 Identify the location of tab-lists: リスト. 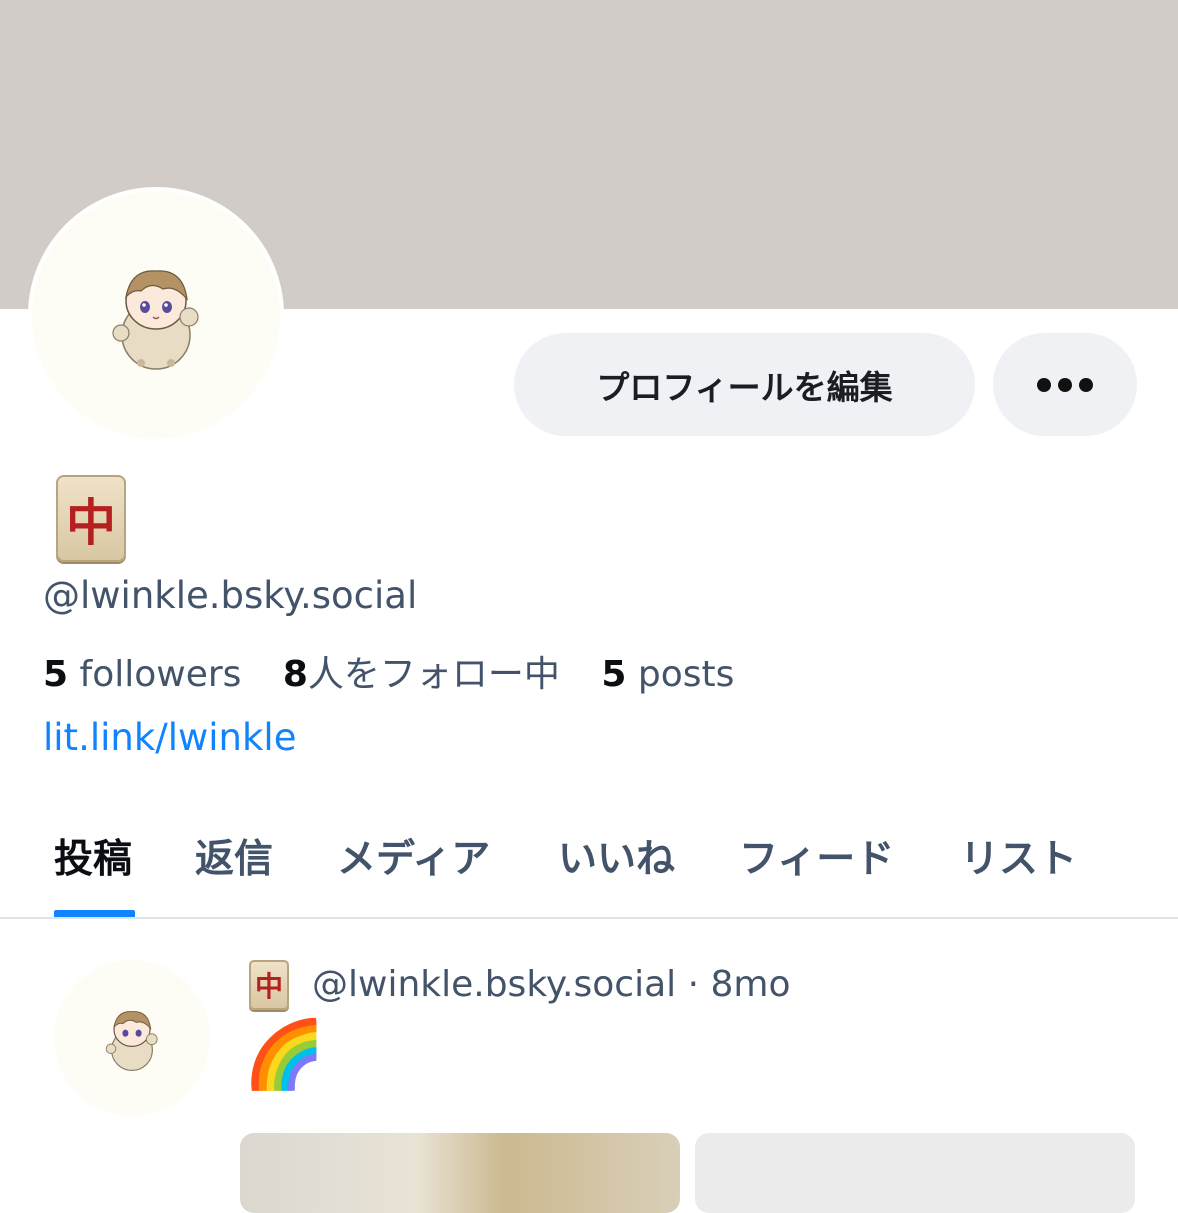
(1018, 856).